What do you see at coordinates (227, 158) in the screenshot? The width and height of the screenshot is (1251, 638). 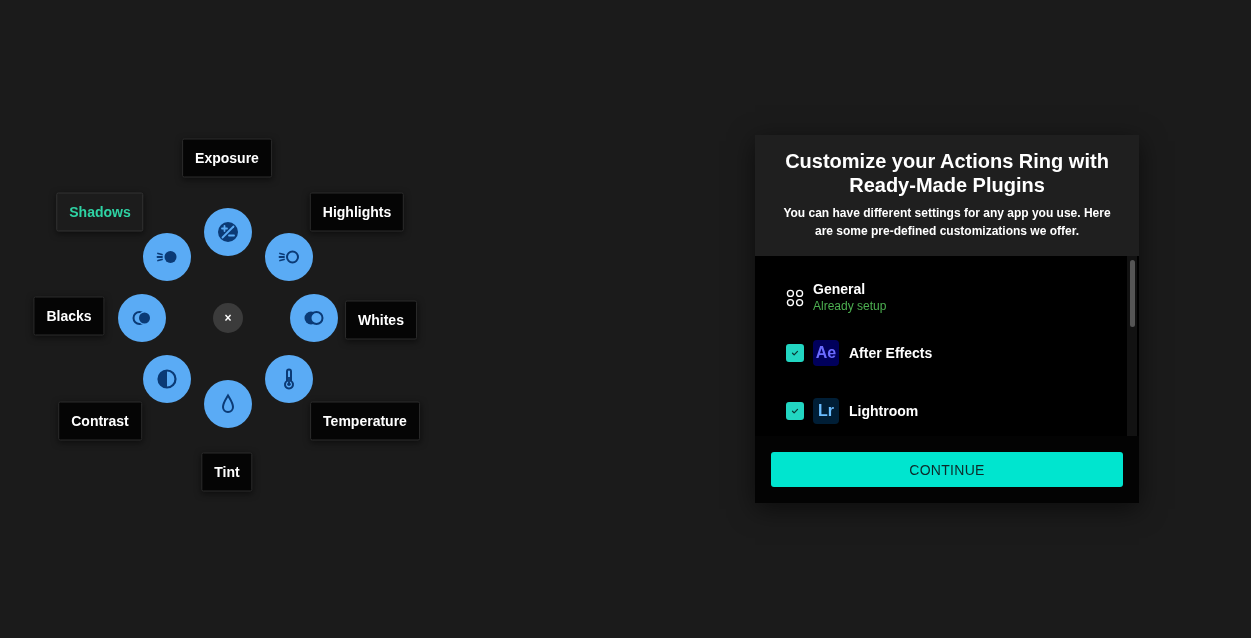 I see `action-label: Exposure` at bounding box center [227, 158].